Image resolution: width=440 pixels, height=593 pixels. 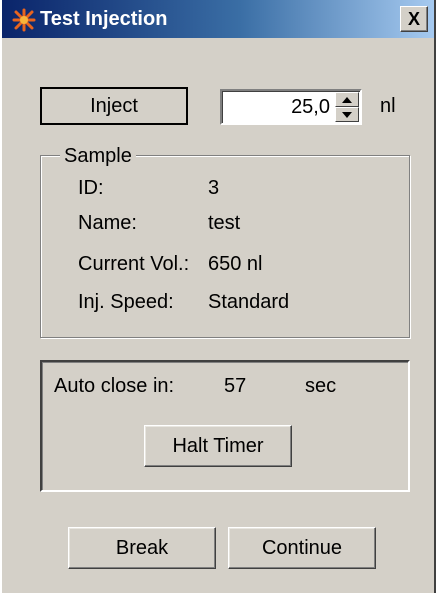 I want to click on break-button: Break, so click(x=142, y=548).